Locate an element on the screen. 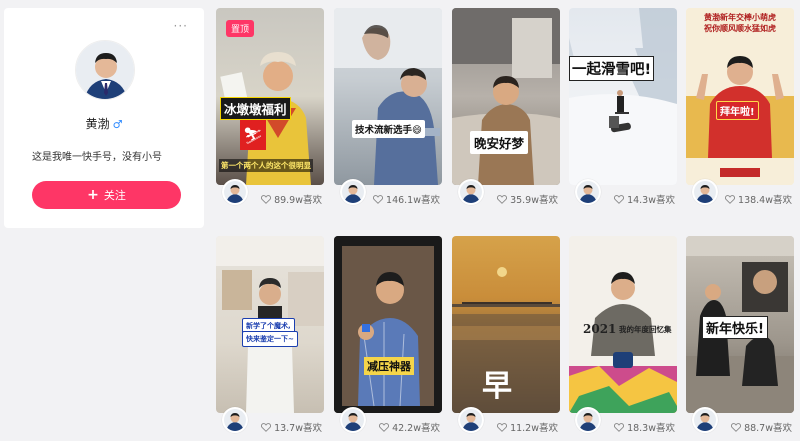 The image size is (800, 441). username: 黄渤 is located at coordinates (97, 124).